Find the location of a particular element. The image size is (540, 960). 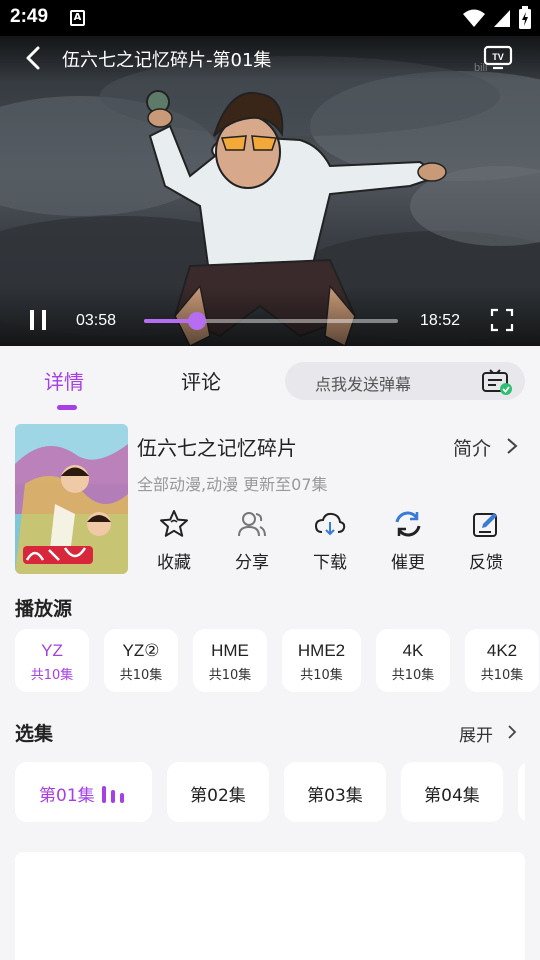

download-label: 下载 is located at coordinates (330, 563).